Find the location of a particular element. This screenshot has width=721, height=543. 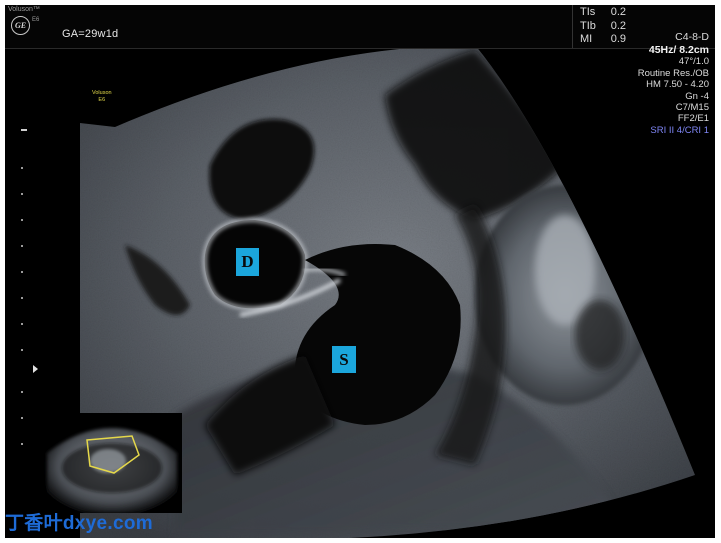

watermark: 丁香叶dxye.com is located at coordinates (79, 524).